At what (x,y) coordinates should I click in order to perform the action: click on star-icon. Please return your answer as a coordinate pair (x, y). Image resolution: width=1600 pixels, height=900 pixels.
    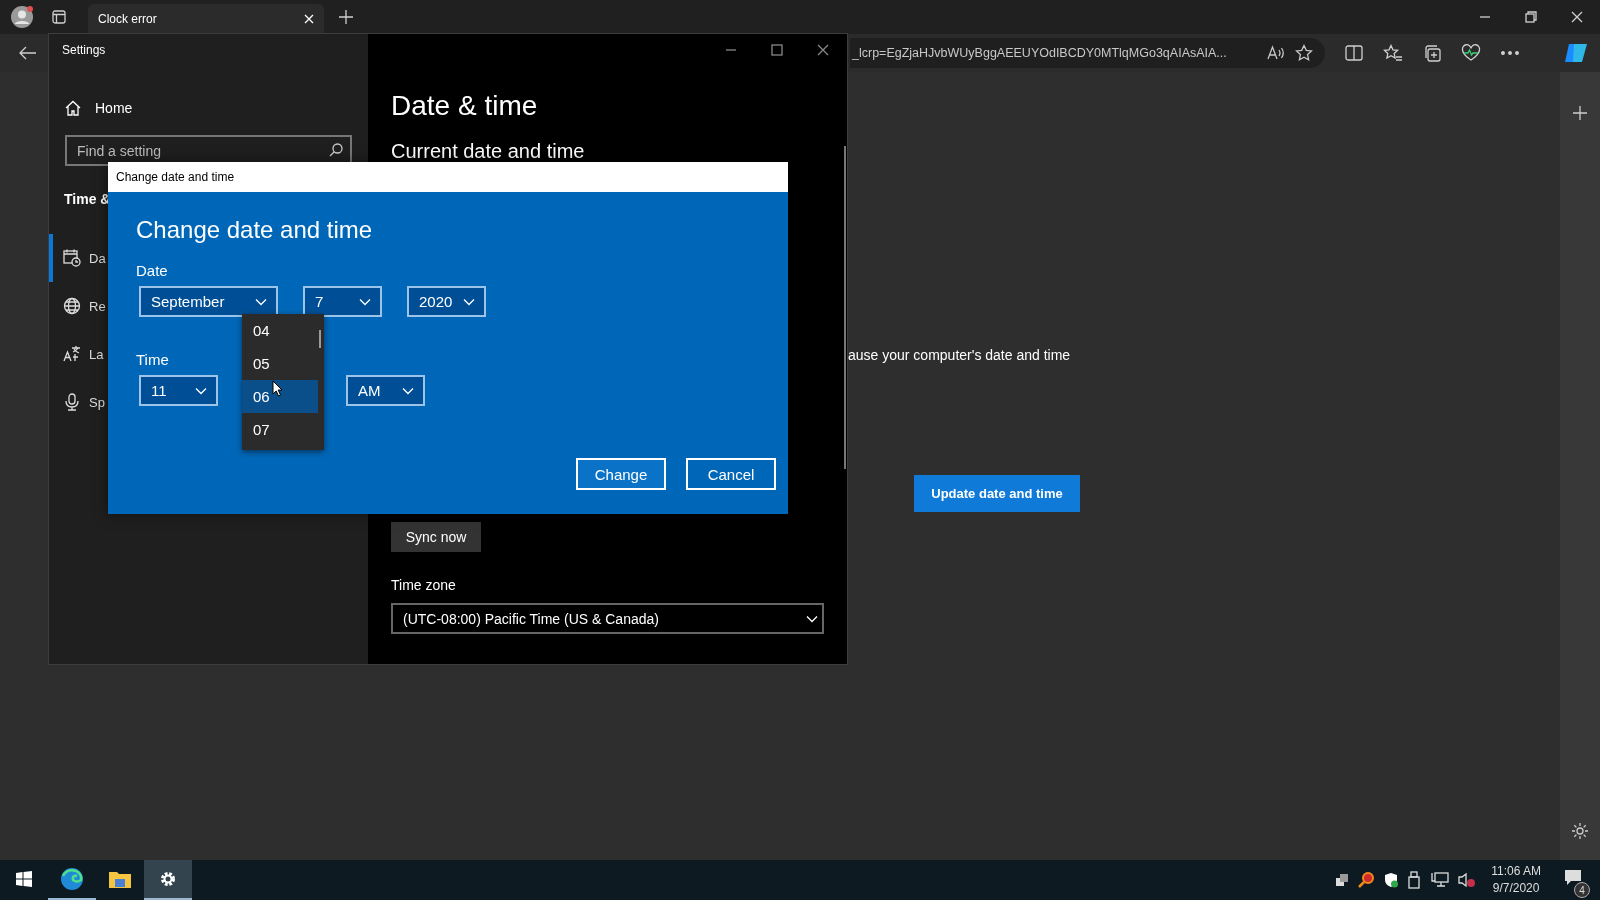
    Looking at the image, I should click on (1304, 53).